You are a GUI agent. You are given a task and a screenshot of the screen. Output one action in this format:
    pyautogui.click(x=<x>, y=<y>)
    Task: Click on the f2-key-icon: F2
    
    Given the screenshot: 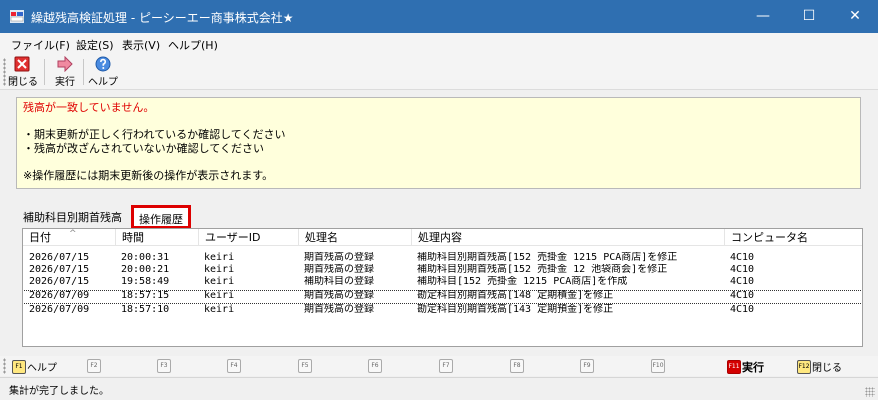 What is the action you would take?
    pyautogui.click(x=94, y=366)
    